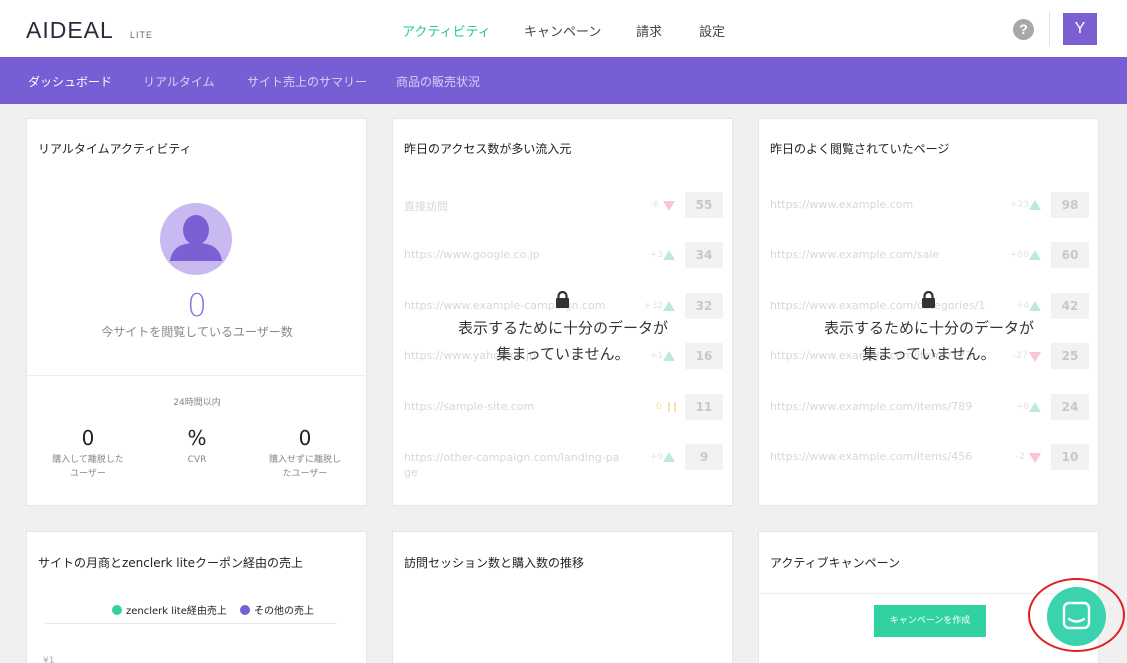 The width and height of the screenshot is (1127, 663). What do you see at coordinates (426, 206) in the screenshot?
I see `row-url: 直接訪問` at bounding box center [426, 206].